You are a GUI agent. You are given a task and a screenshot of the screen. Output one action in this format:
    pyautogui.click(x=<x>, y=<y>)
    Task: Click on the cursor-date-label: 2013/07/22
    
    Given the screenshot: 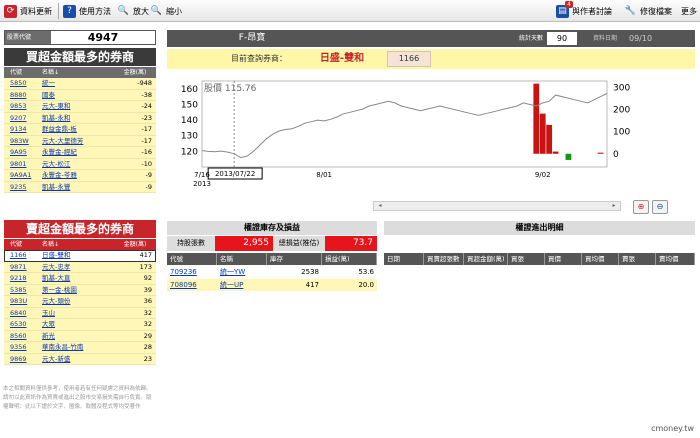 What is the action you would take?
    pyautogui.click(x=235, y=174)
    